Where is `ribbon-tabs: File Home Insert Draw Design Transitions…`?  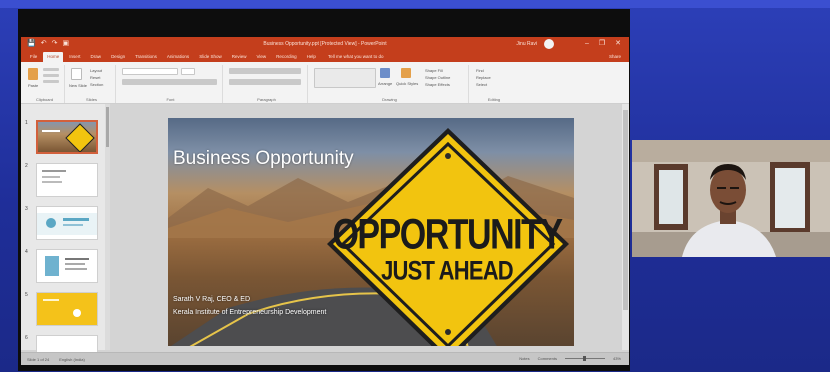 ribbon-tabs: File Home Insert Draw Design Transitions… is located at coordinates (325, 56).